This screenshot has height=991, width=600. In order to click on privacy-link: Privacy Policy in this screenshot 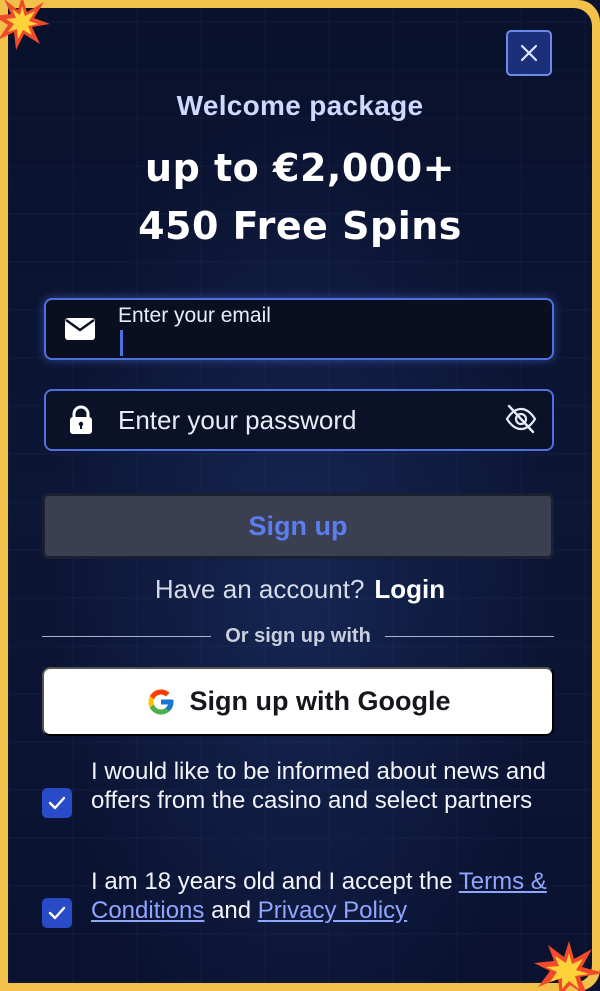, I will do `click(332, 910)`.